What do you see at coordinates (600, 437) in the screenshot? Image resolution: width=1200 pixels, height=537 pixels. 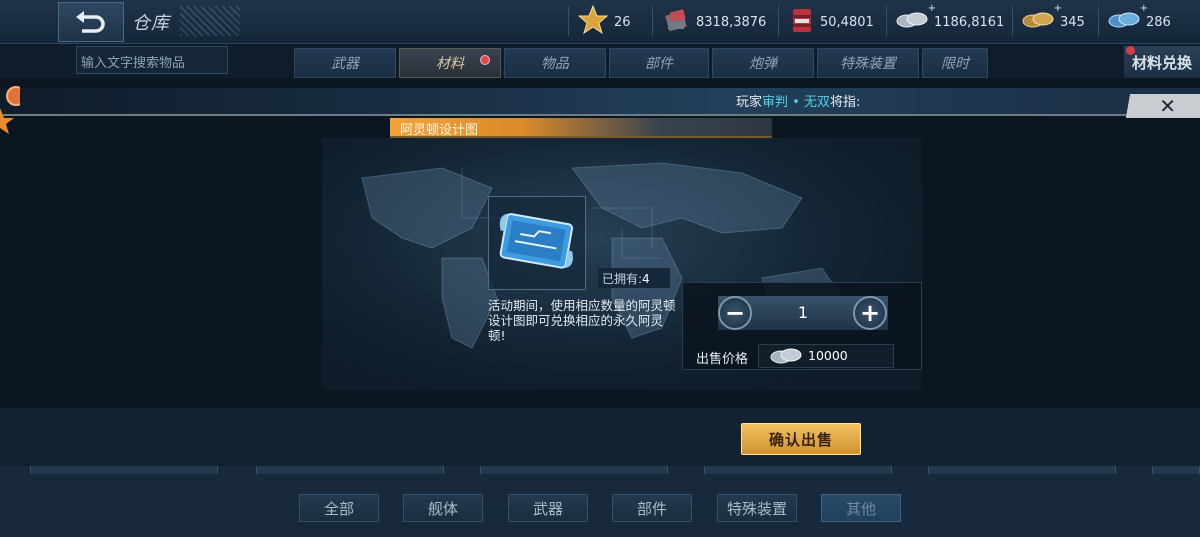 I see `confirm-strip` at bounding box center [600, 437].